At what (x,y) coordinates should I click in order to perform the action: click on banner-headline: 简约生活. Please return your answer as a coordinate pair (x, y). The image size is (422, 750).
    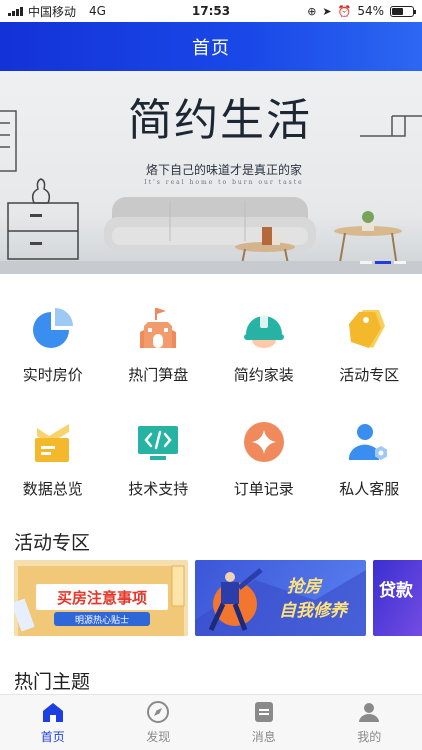
    Looking at the image, I should click on (220, 120).